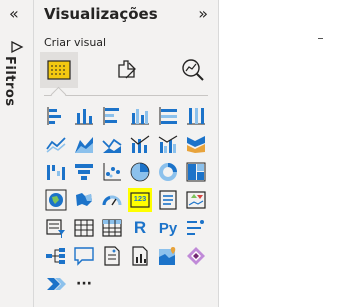 This screenshot has width=351, height=307. What do you see at coordinates (84, 200) in the screenshot?
I see `filled-map-icon` at bounding box center [84, 200].